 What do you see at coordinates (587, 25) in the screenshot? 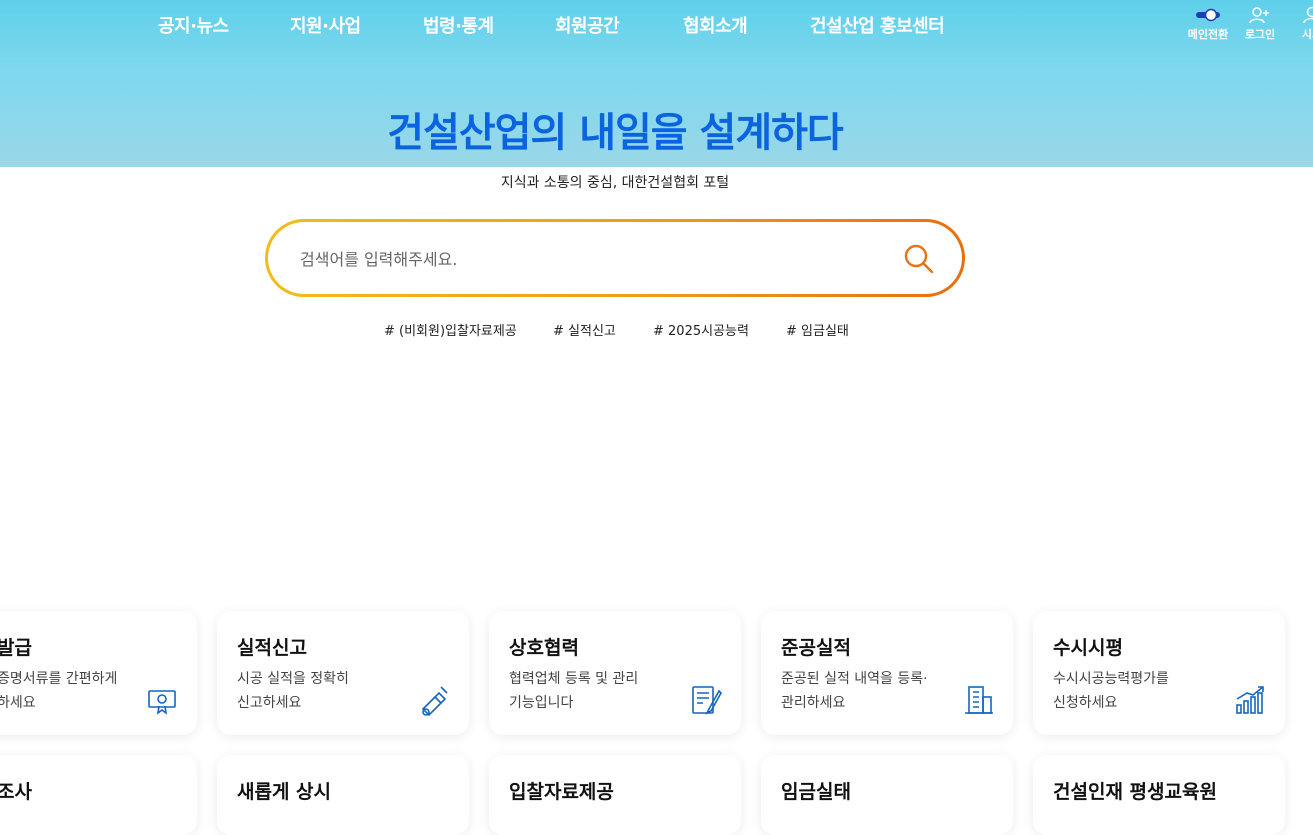
I see `nav-item-member-space: 회원공간` at bounding box center [587, 25].